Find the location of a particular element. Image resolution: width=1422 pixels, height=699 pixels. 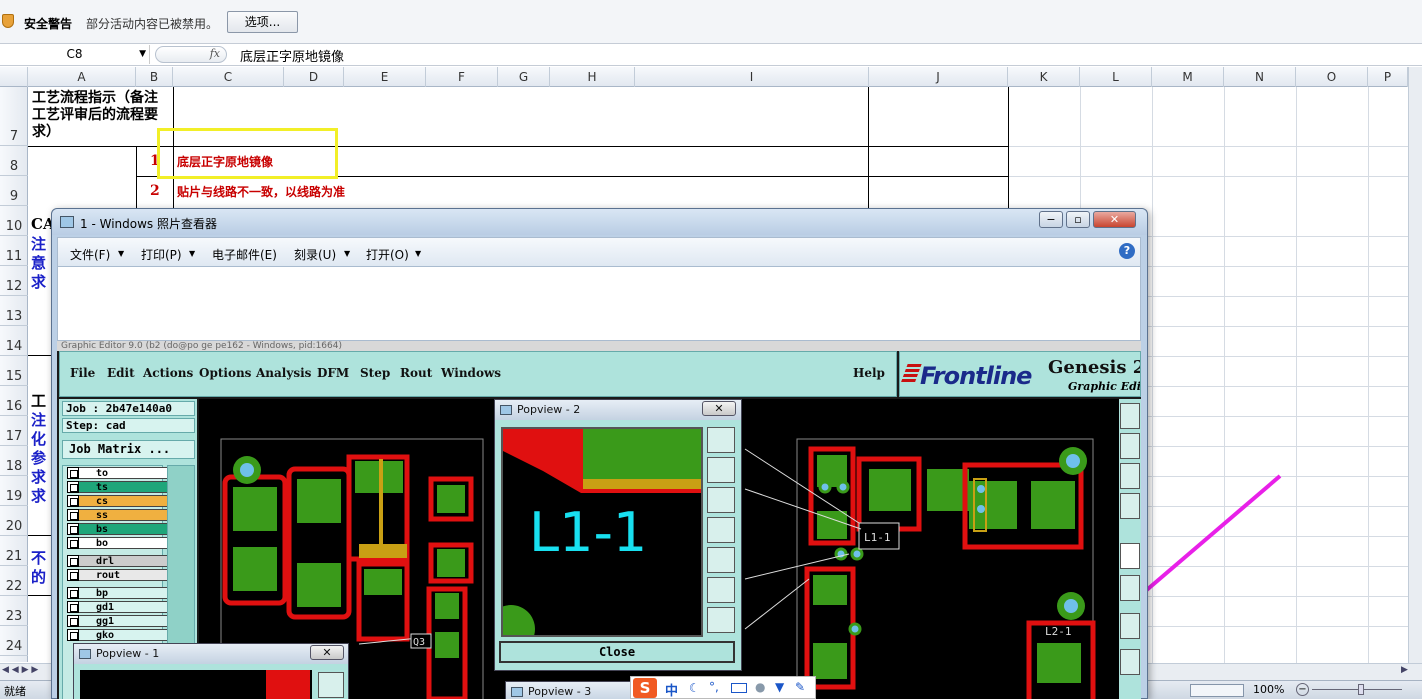

cell-a17: 注 is located at coordinates (38, 419).